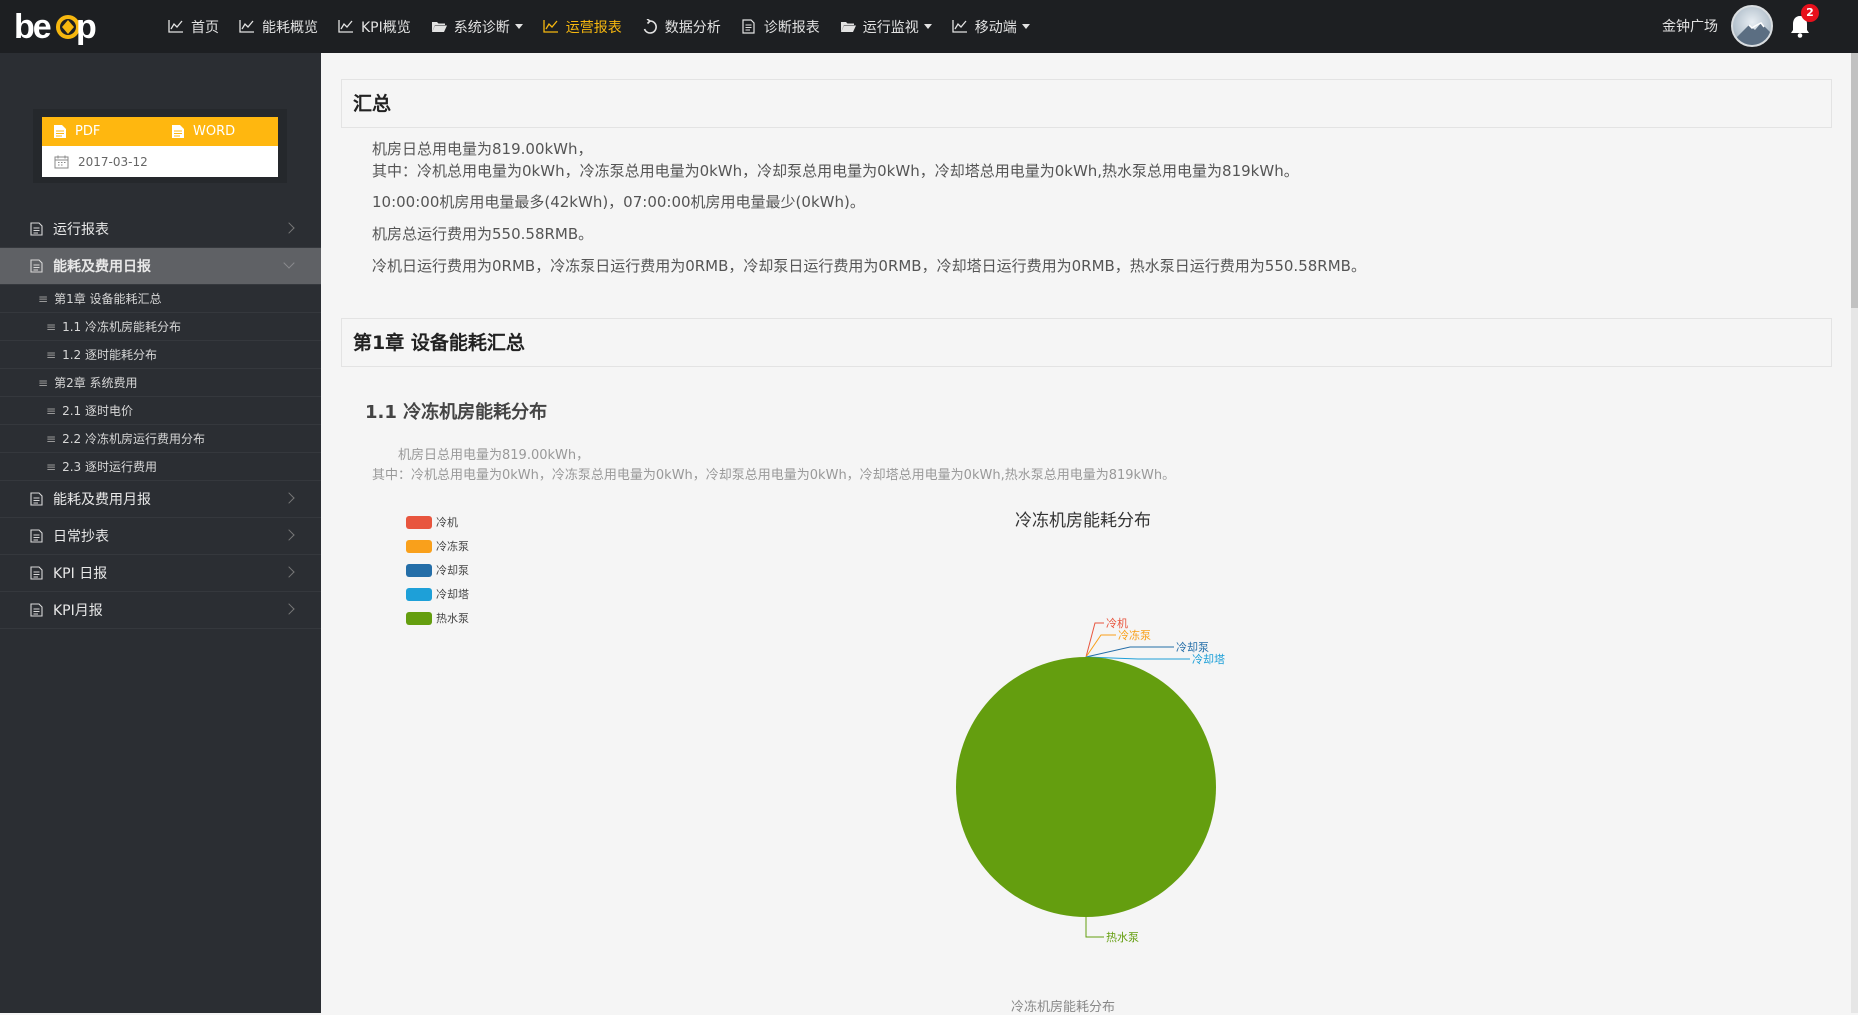 Image resolution: width=1858 pixels, height=1015 pixels. Describe the element at coordinates (86, 27) in the screenshot. I see `svg-text: p` at that location.